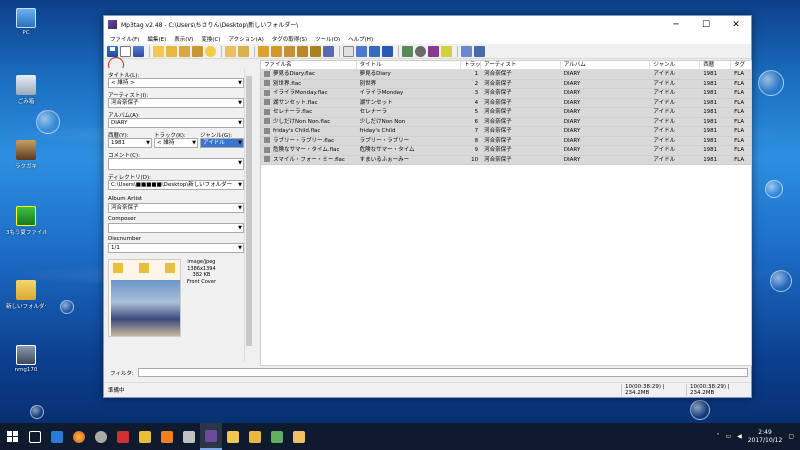 Image resolution: width=800 pixels, height=450 pixels. I want to click on artist-field: 河合奈保子 ▼, so click(176, 103).